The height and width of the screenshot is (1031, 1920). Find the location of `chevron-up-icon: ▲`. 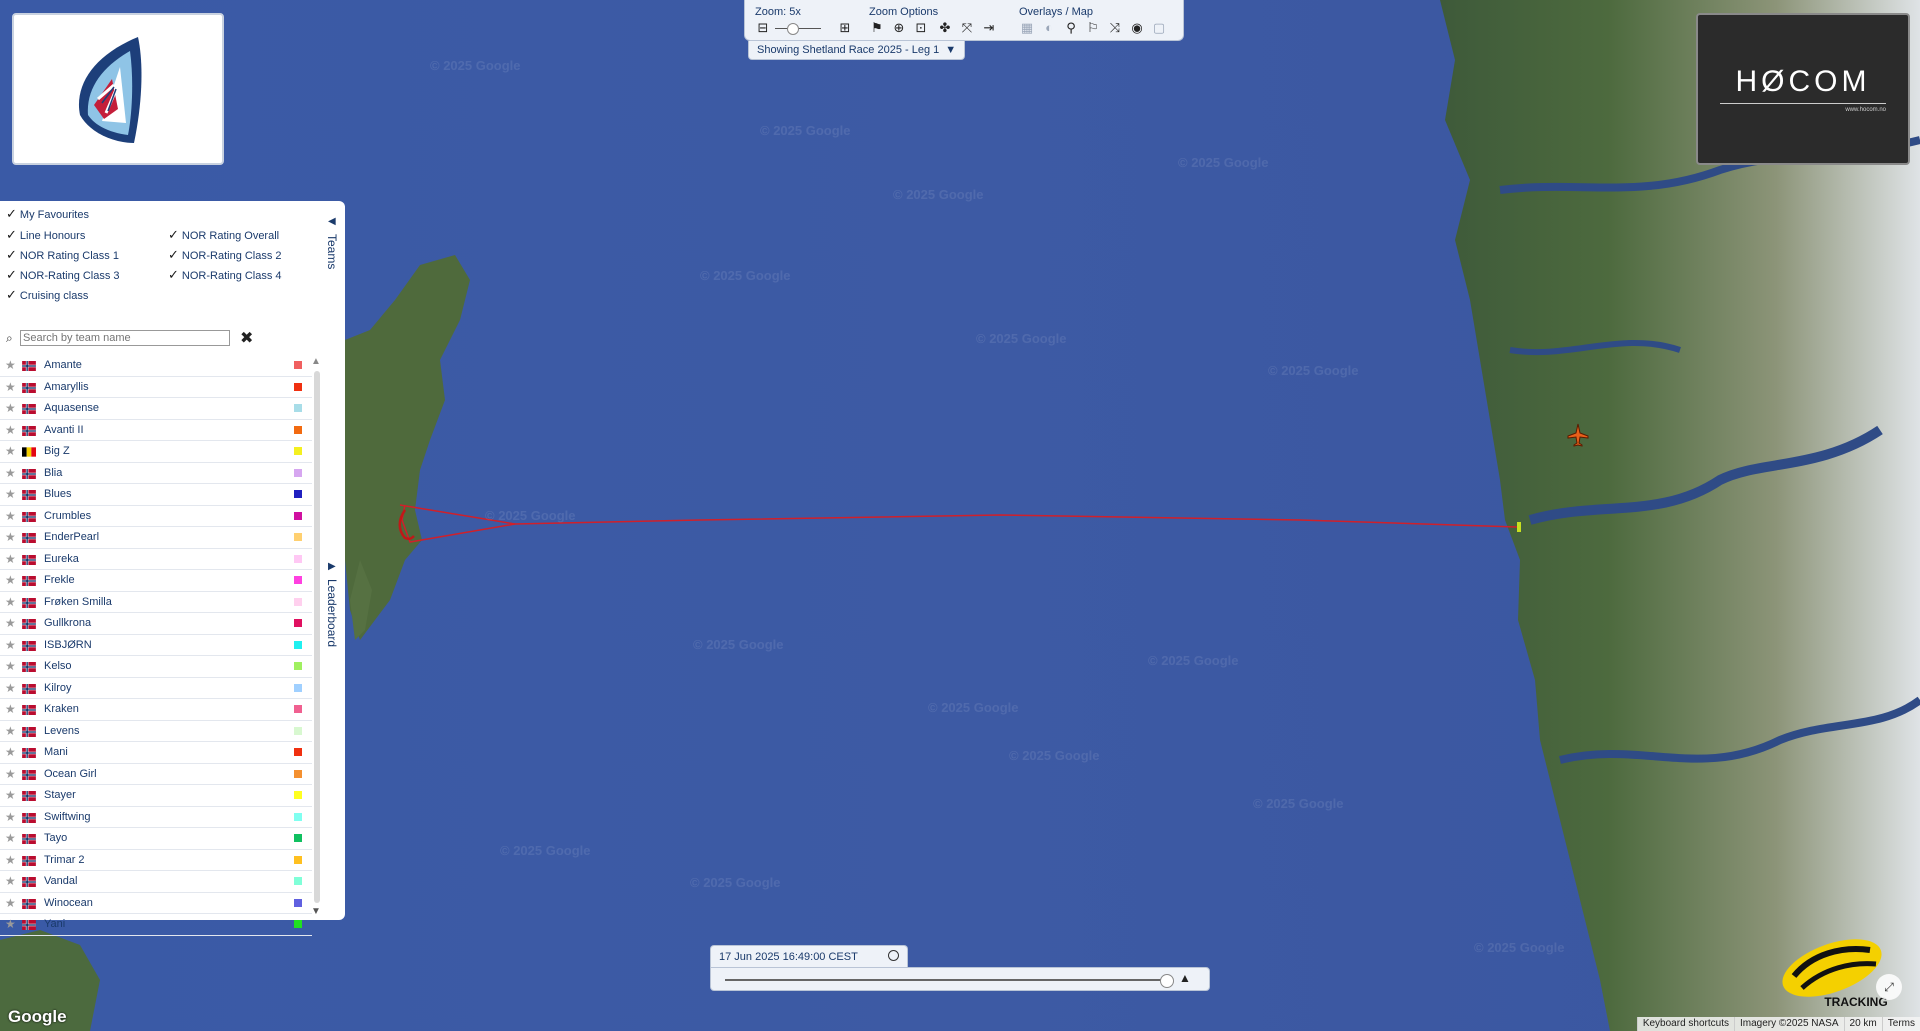

chevron-up-icon: ▲ is located at coordinates (1185, 978).